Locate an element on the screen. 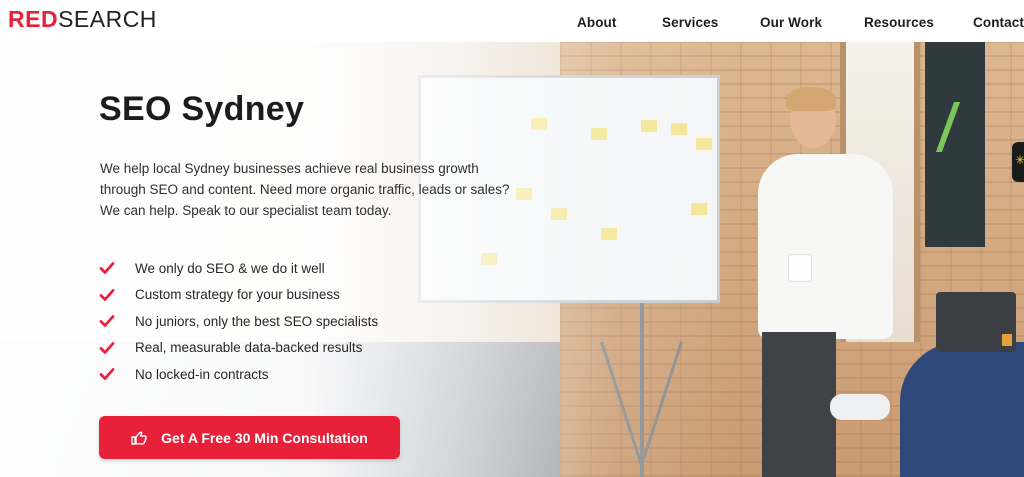 Image resolution: width=1024 pixels, height=477 pixels. list-item: No locked-in contracts is located at coordinates (238, 374).